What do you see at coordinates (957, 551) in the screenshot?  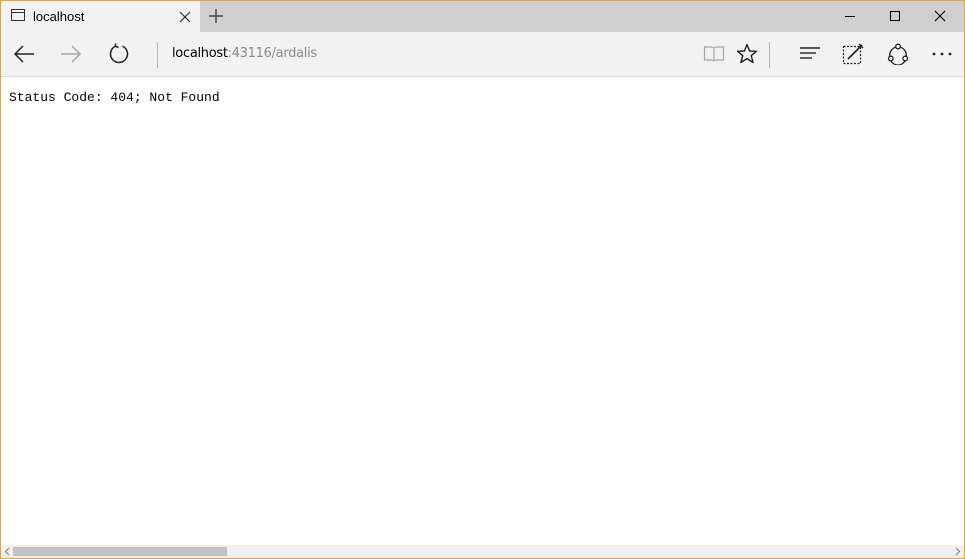 I see `scroll-right-arrow-icon` at bounding box center [957, 551].